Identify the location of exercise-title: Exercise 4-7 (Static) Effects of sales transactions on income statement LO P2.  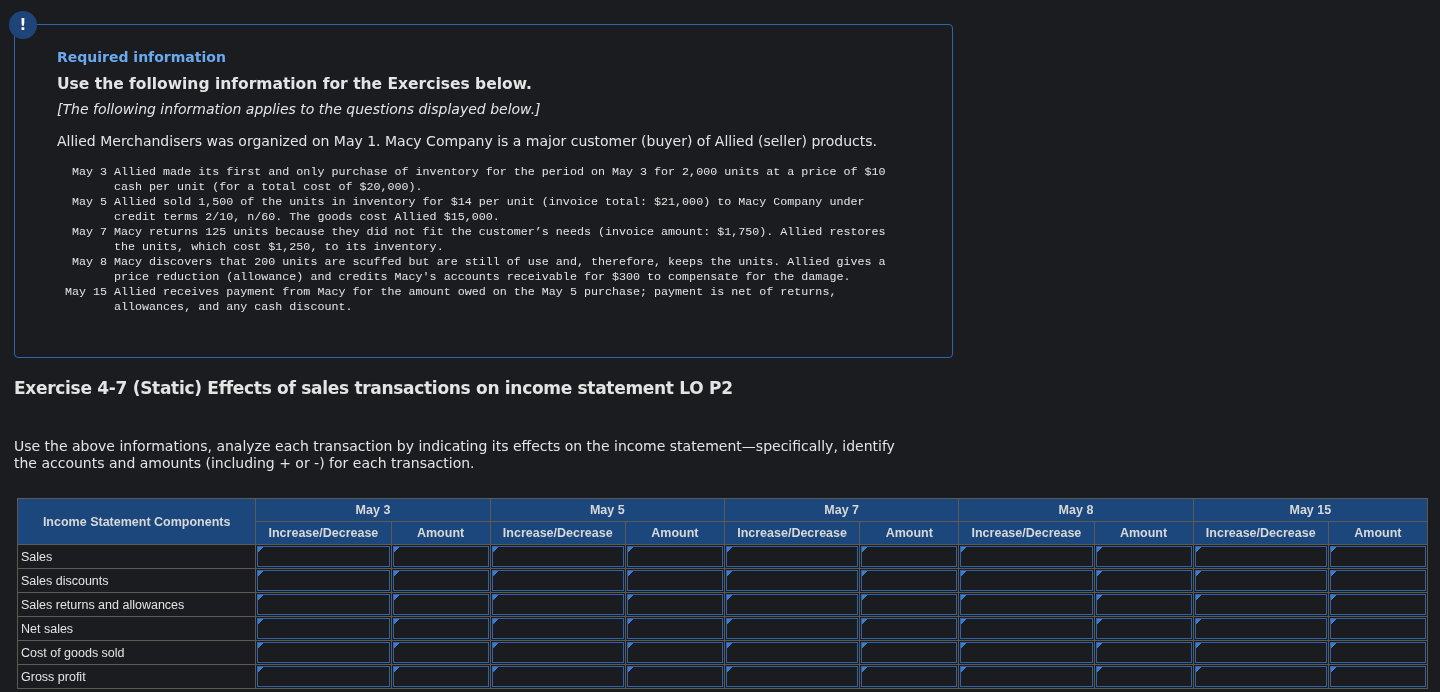
(374, 388).